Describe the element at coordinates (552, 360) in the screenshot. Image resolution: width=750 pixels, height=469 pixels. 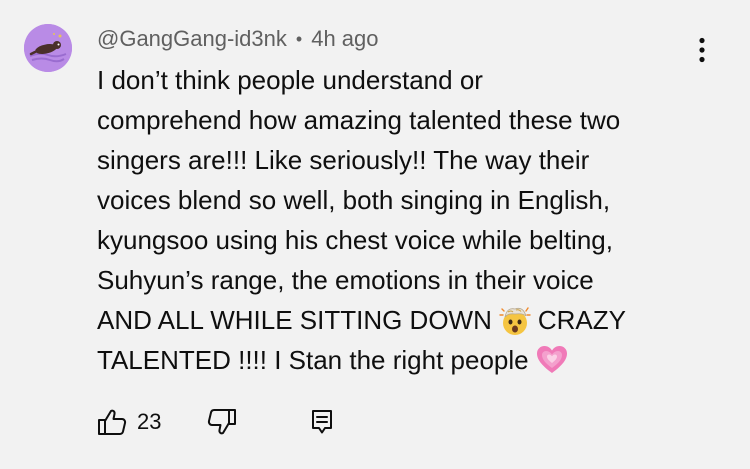
I see `growing-heart-emoji-icon` at that location.